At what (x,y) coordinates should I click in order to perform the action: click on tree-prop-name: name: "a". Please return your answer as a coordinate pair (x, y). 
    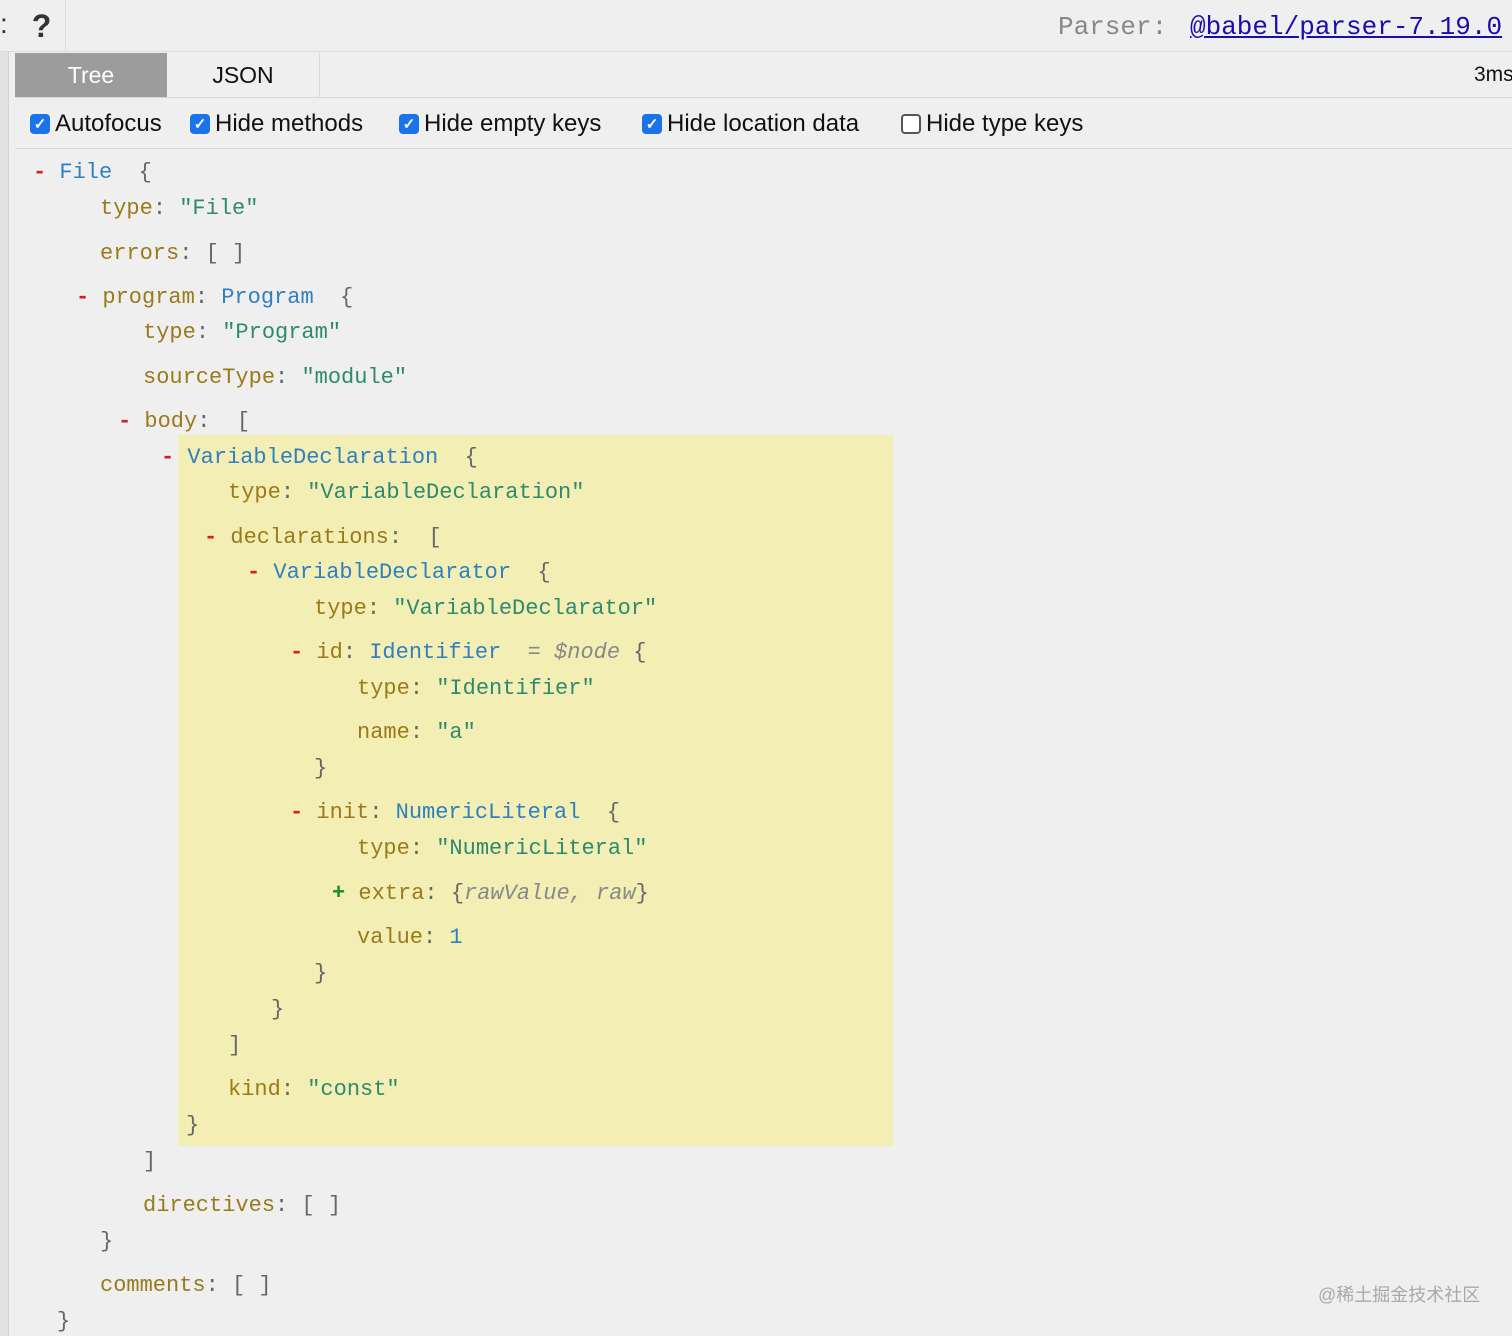
    Looking at the image, I should click on (416, 733).